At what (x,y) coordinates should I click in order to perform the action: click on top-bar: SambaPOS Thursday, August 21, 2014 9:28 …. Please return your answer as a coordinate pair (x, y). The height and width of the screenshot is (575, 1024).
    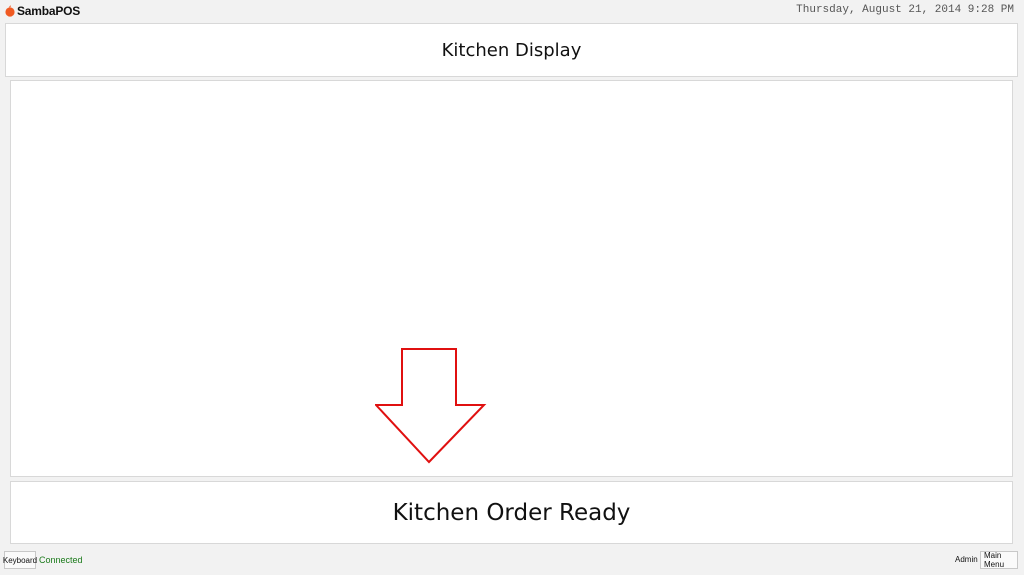
    Looking at the image, I should click on (512, 11).